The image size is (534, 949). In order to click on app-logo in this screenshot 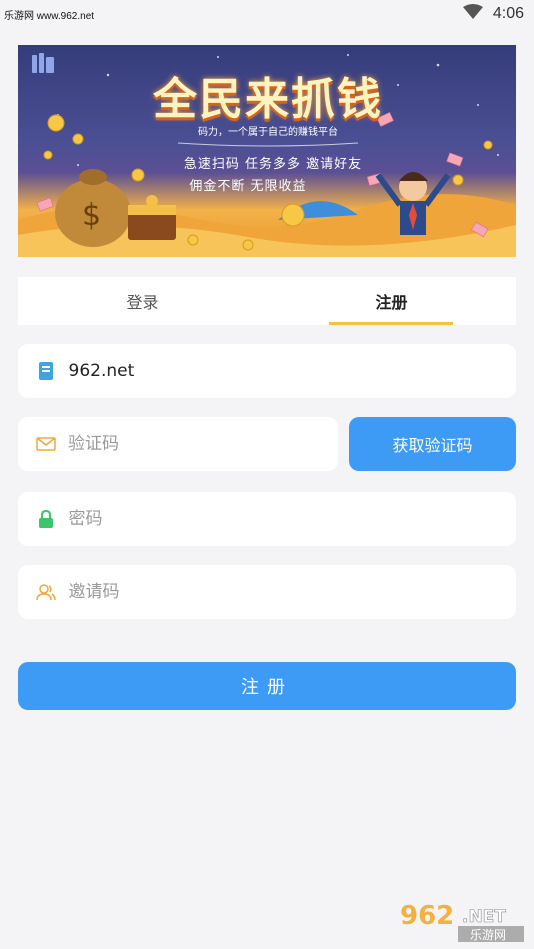, I will do `click(43, 63)`.